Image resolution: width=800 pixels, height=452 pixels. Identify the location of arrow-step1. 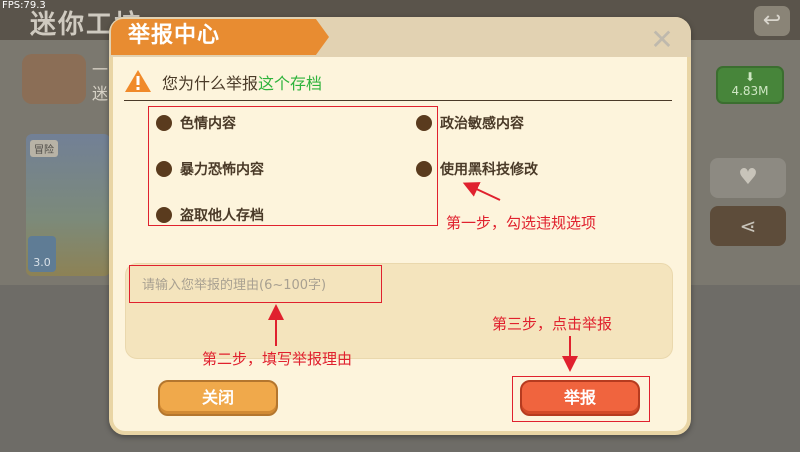
(481, 191).